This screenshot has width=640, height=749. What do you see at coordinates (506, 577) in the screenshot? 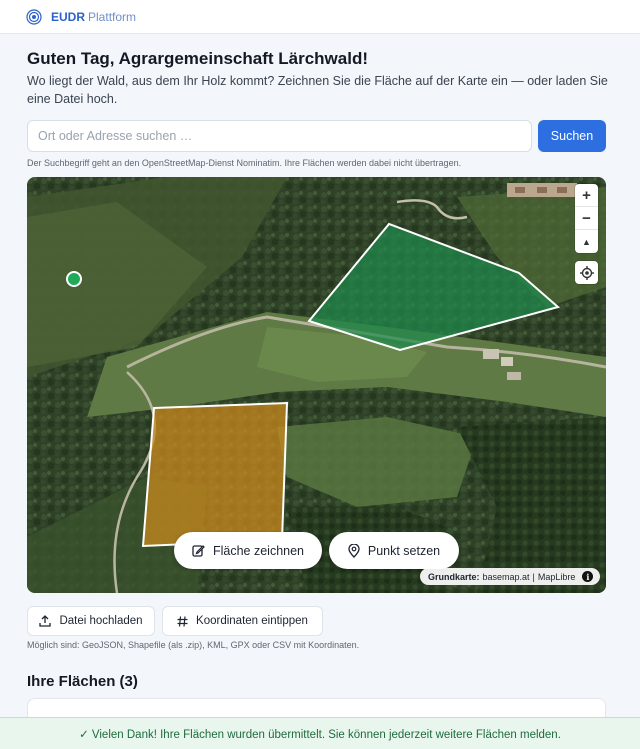
I see `attribution-source-link: basemap.at` at bounding box center [506, 577].